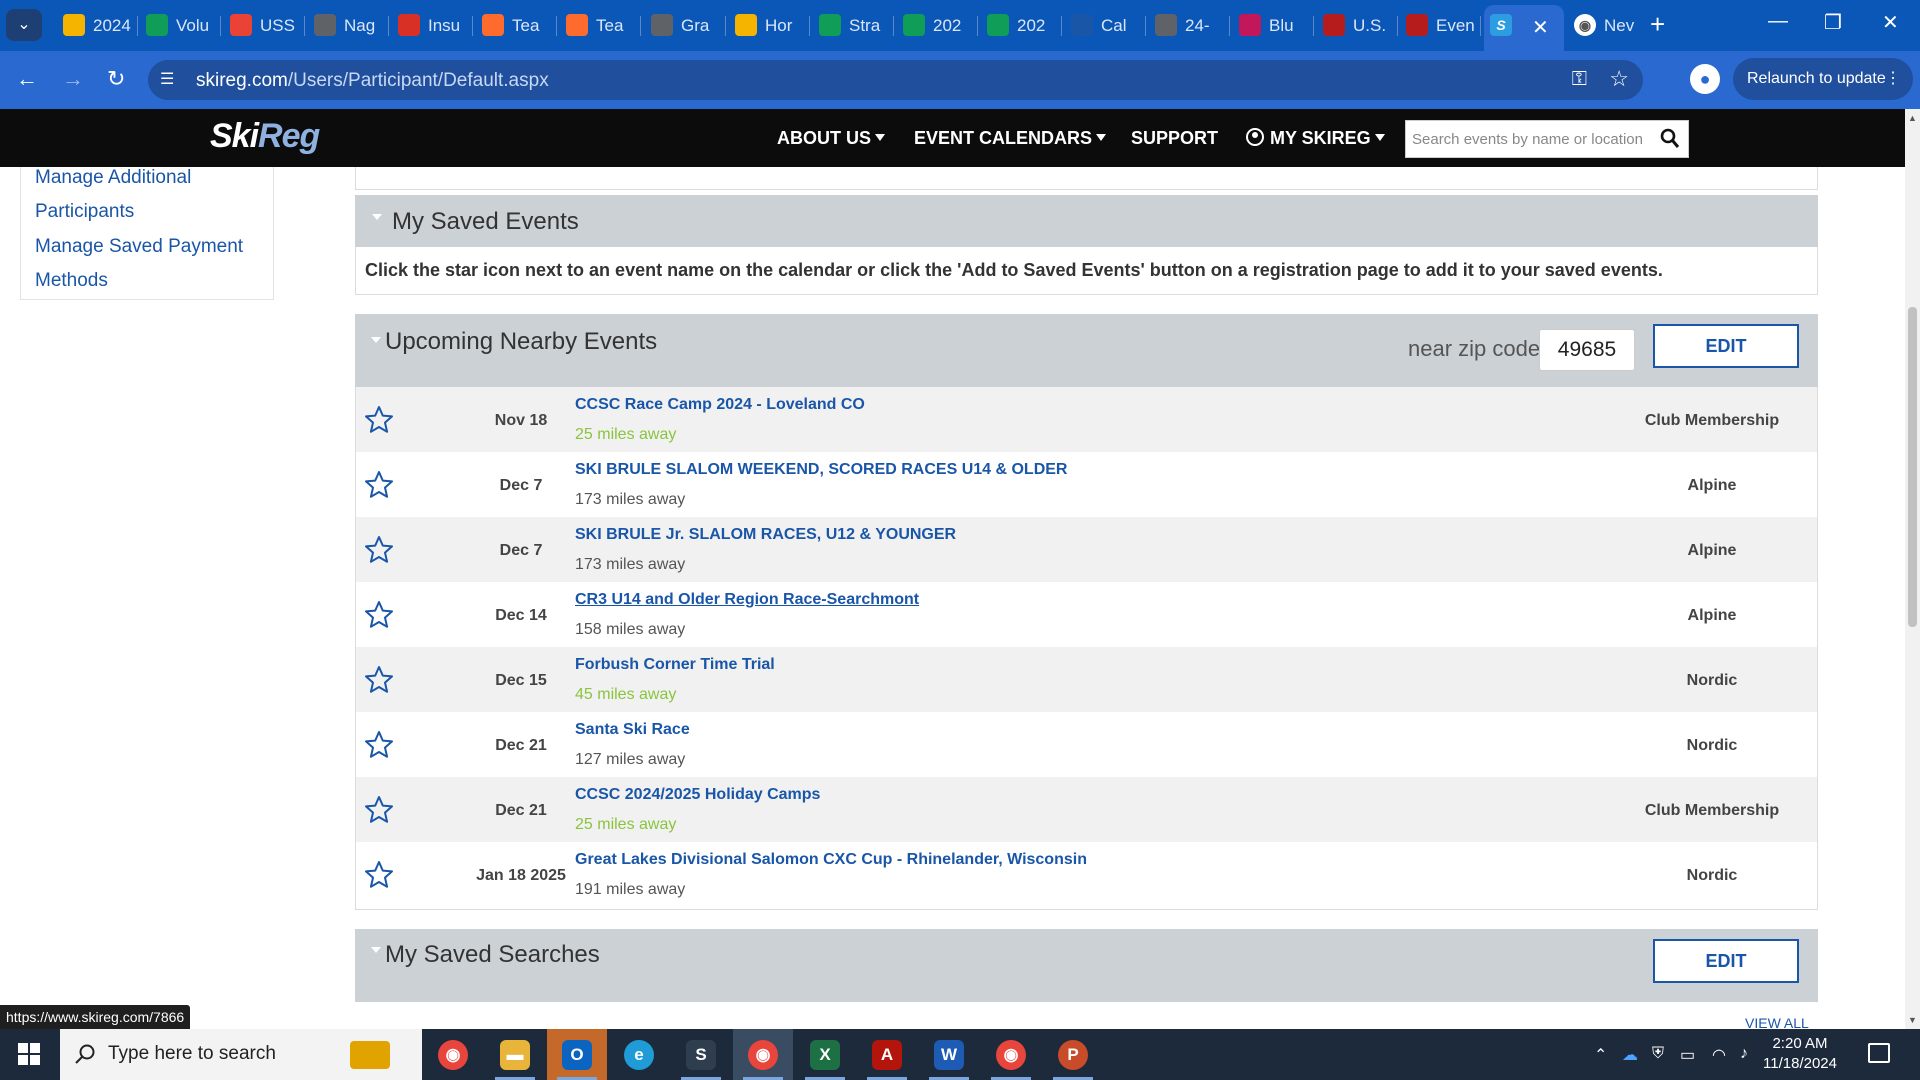 The width and height of the screenshot is (1920, 1080). I want to click on event-name-link: CCSC Race Camp 2024 - Loveland CO, so click(720, 405).